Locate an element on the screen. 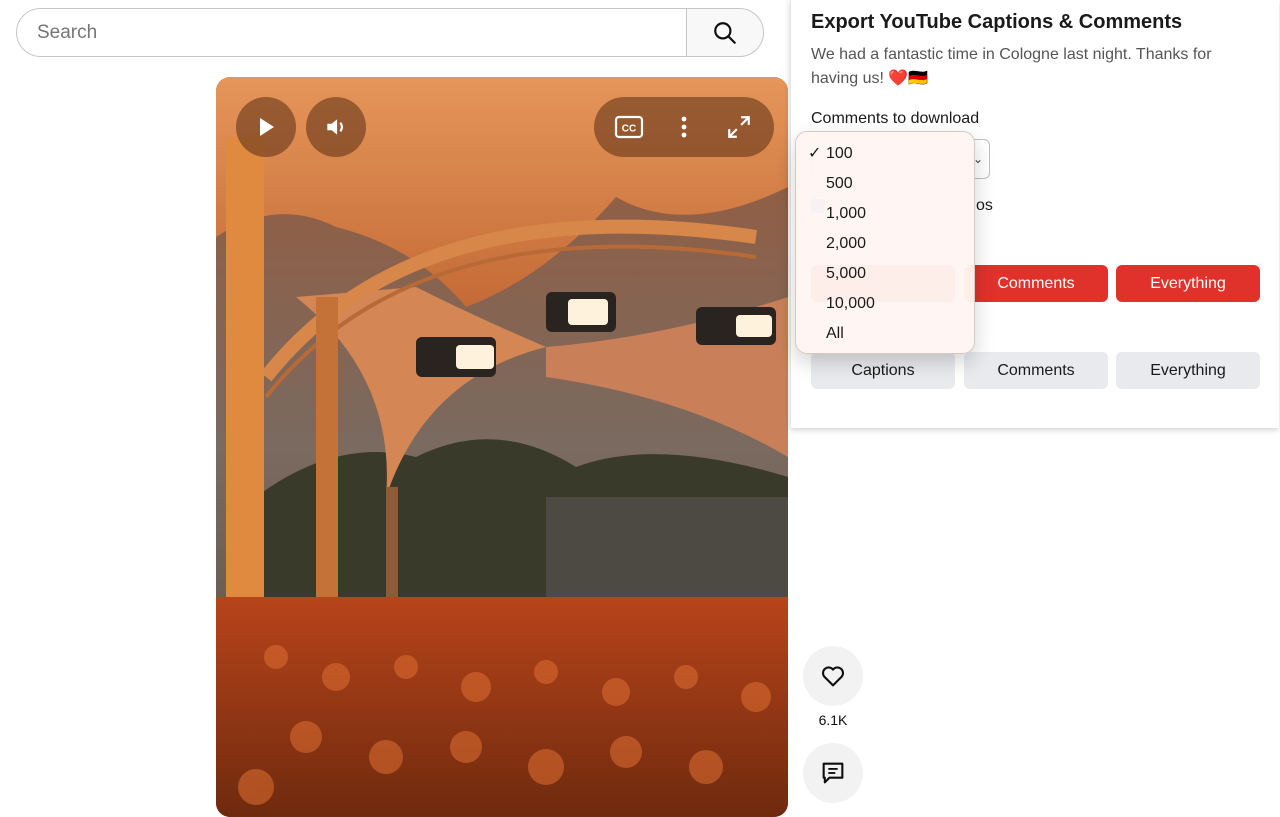 The width and height of the screenshot is (1280, 817). search-input is located at coordinates (351, 32).